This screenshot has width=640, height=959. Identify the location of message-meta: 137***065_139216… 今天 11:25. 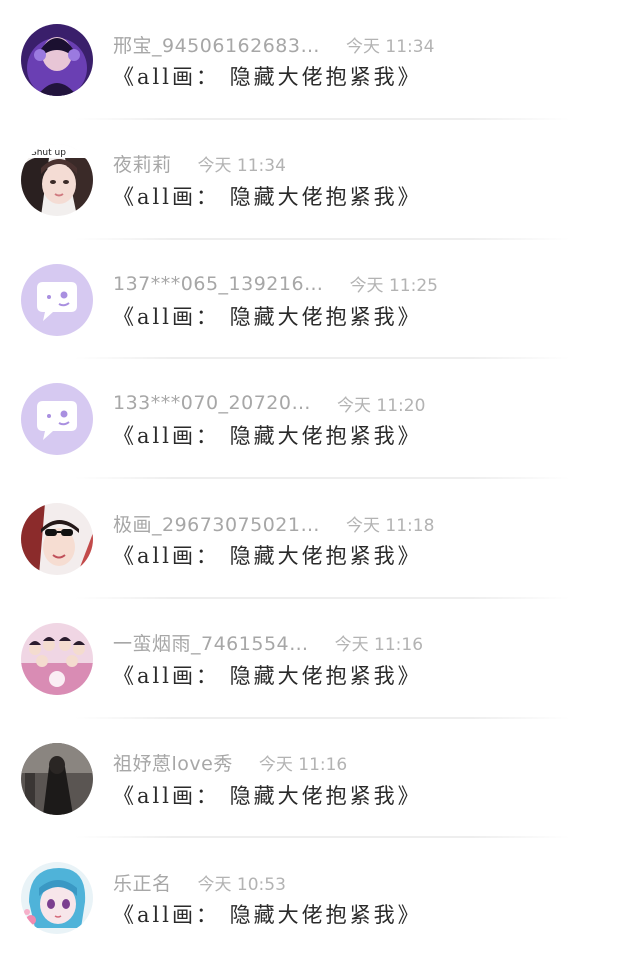
(275, 284).